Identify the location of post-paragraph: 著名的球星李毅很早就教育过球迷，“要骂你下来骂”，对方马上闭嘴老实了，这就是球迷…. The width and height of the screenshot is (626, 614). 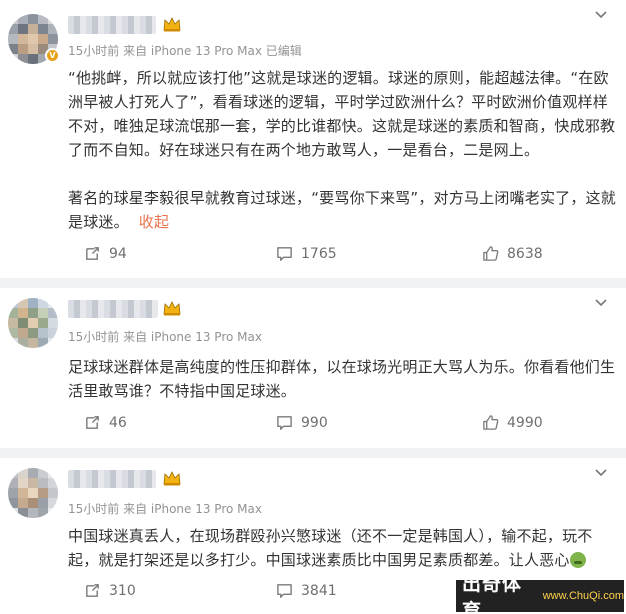
(342, 210).